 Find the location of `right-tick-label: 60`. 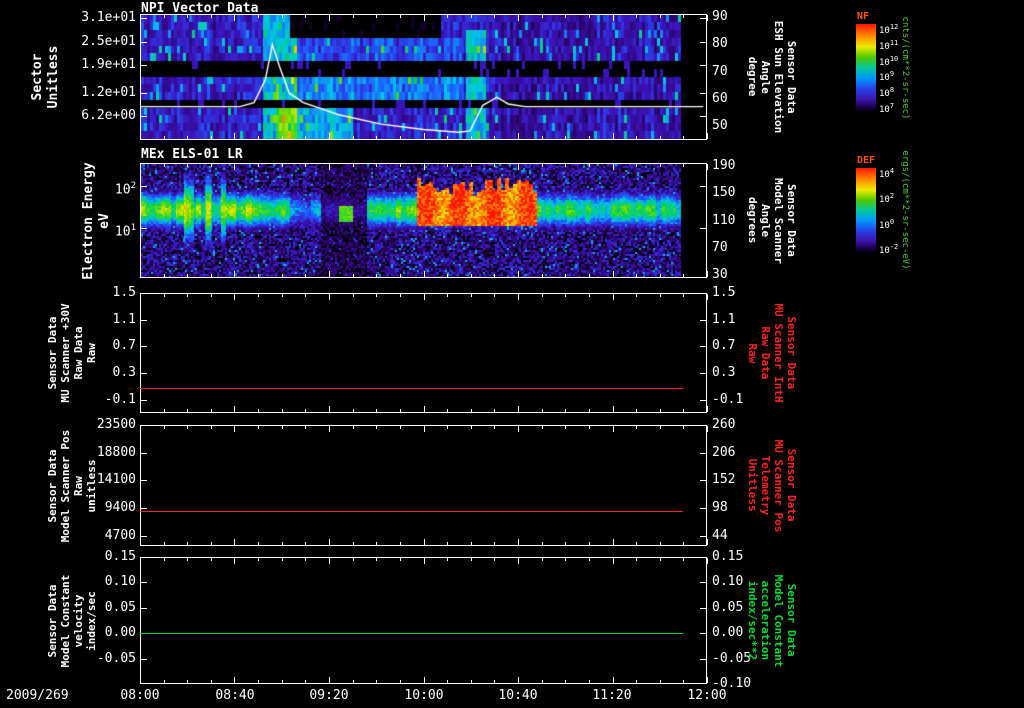

right-tick-label: 60 is located at coordinates (720, 98).